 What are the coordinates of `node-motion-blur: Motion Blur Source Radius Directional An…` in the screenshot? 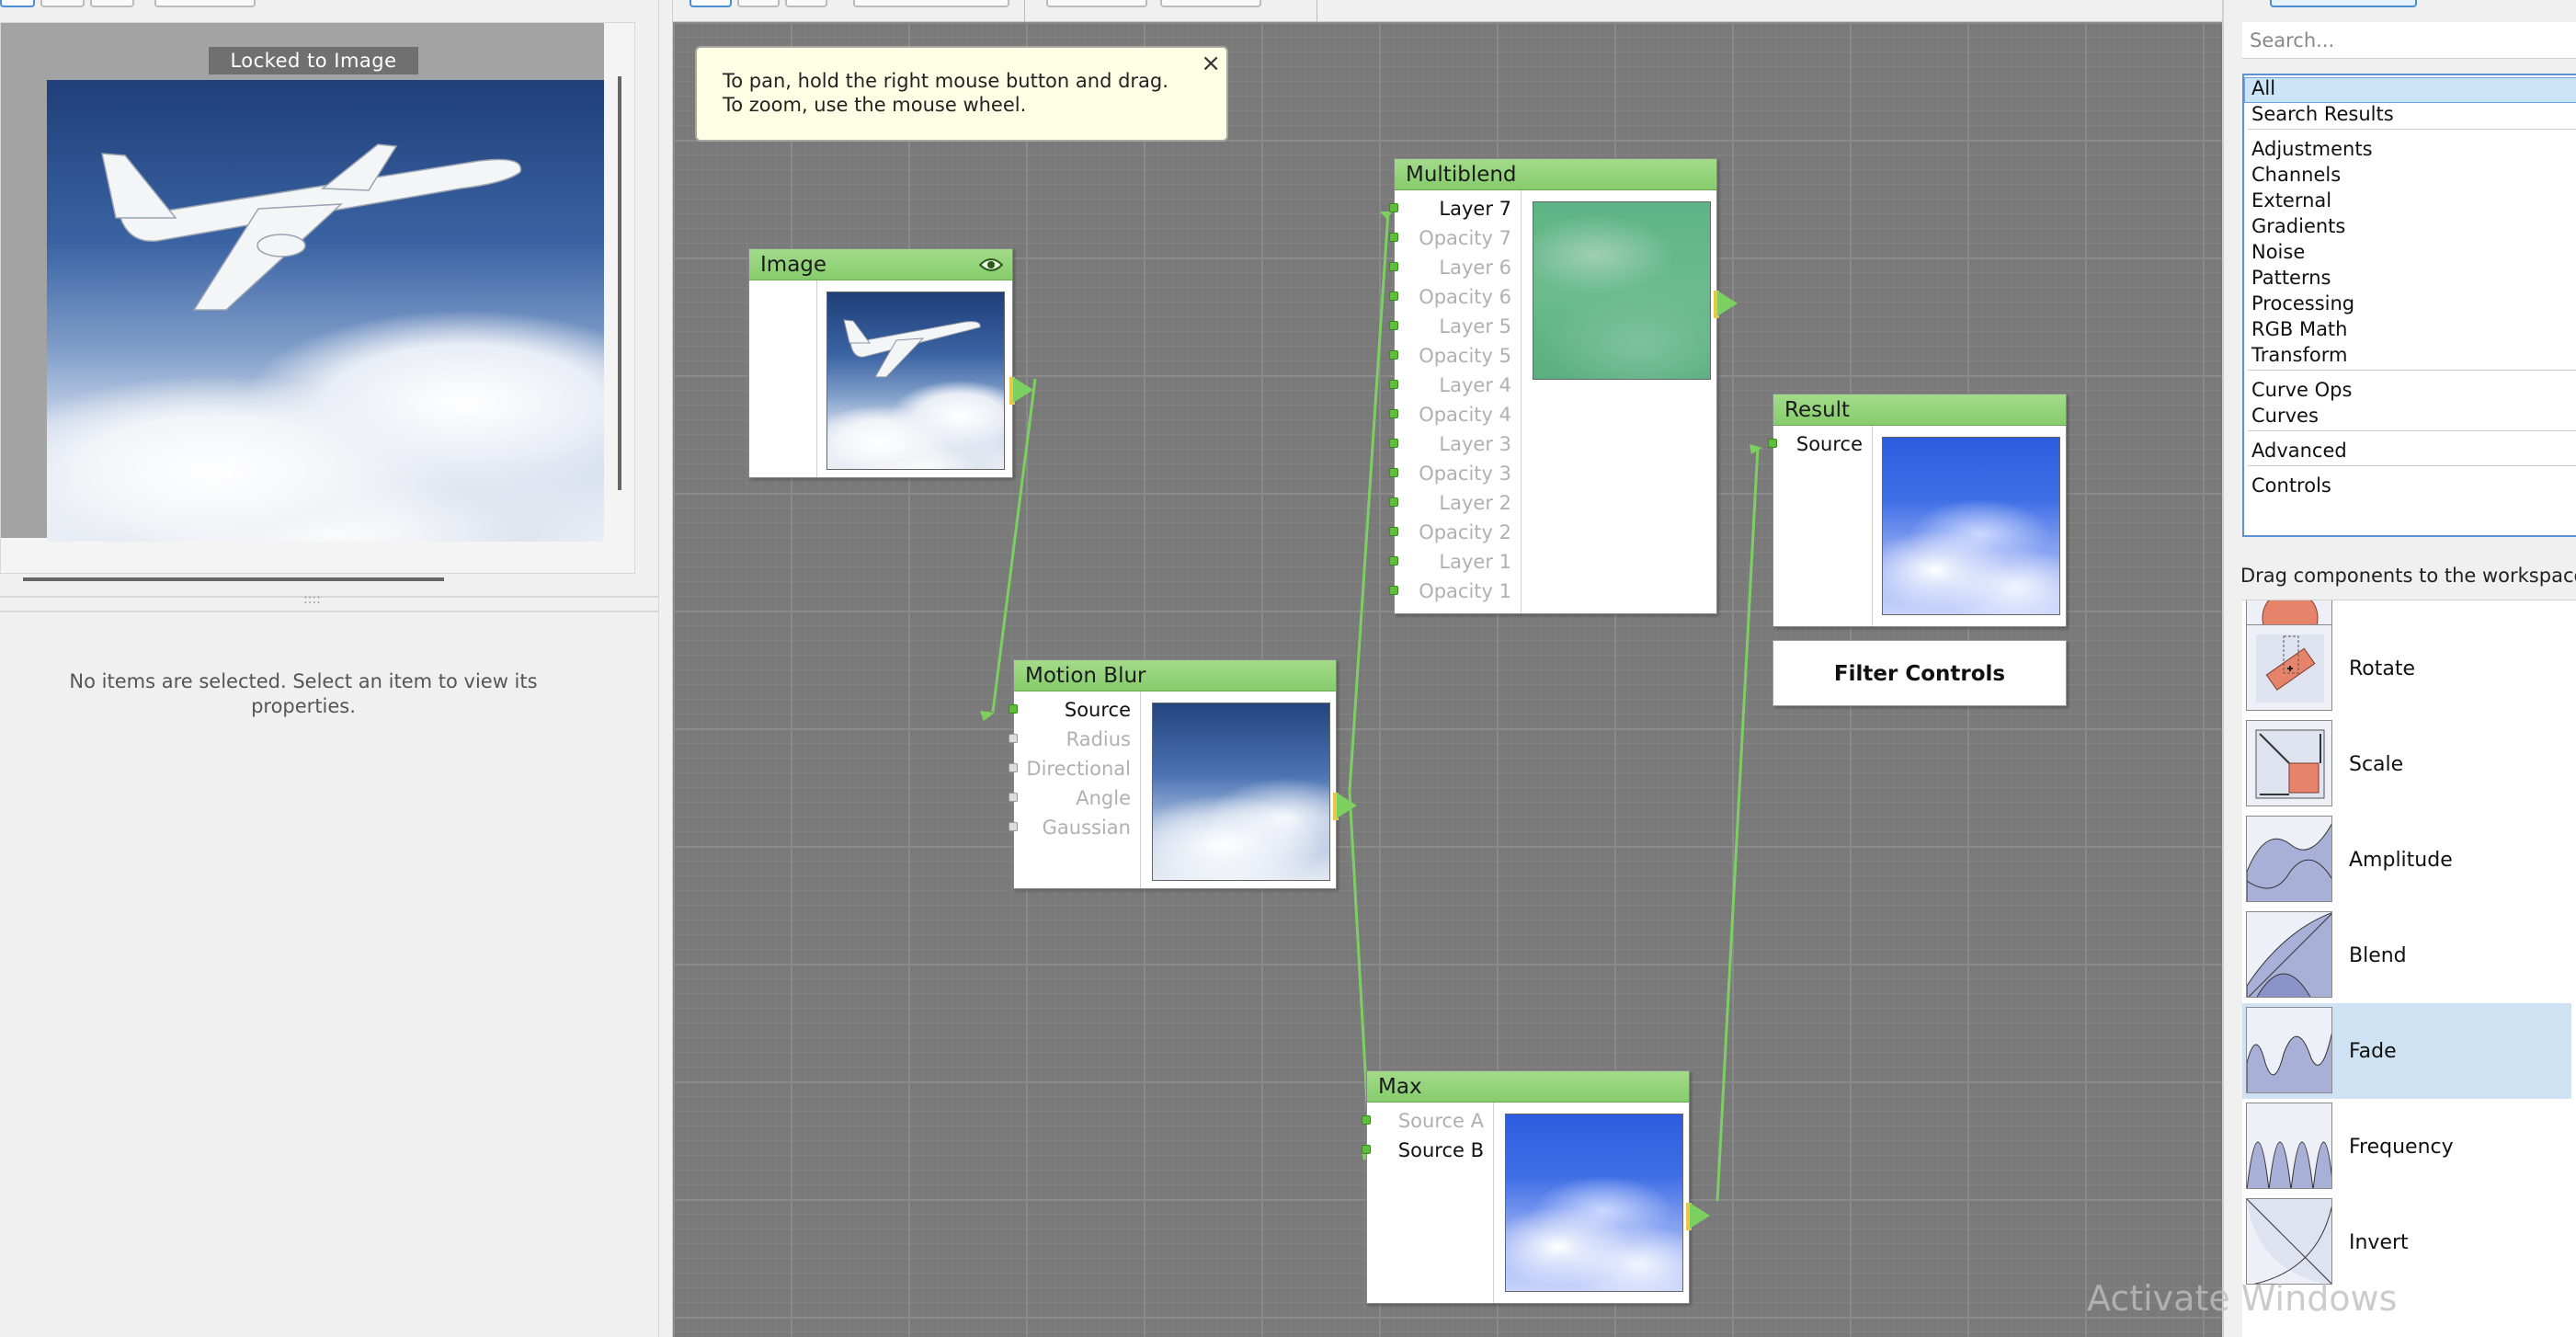 It's located at (1173, 774).